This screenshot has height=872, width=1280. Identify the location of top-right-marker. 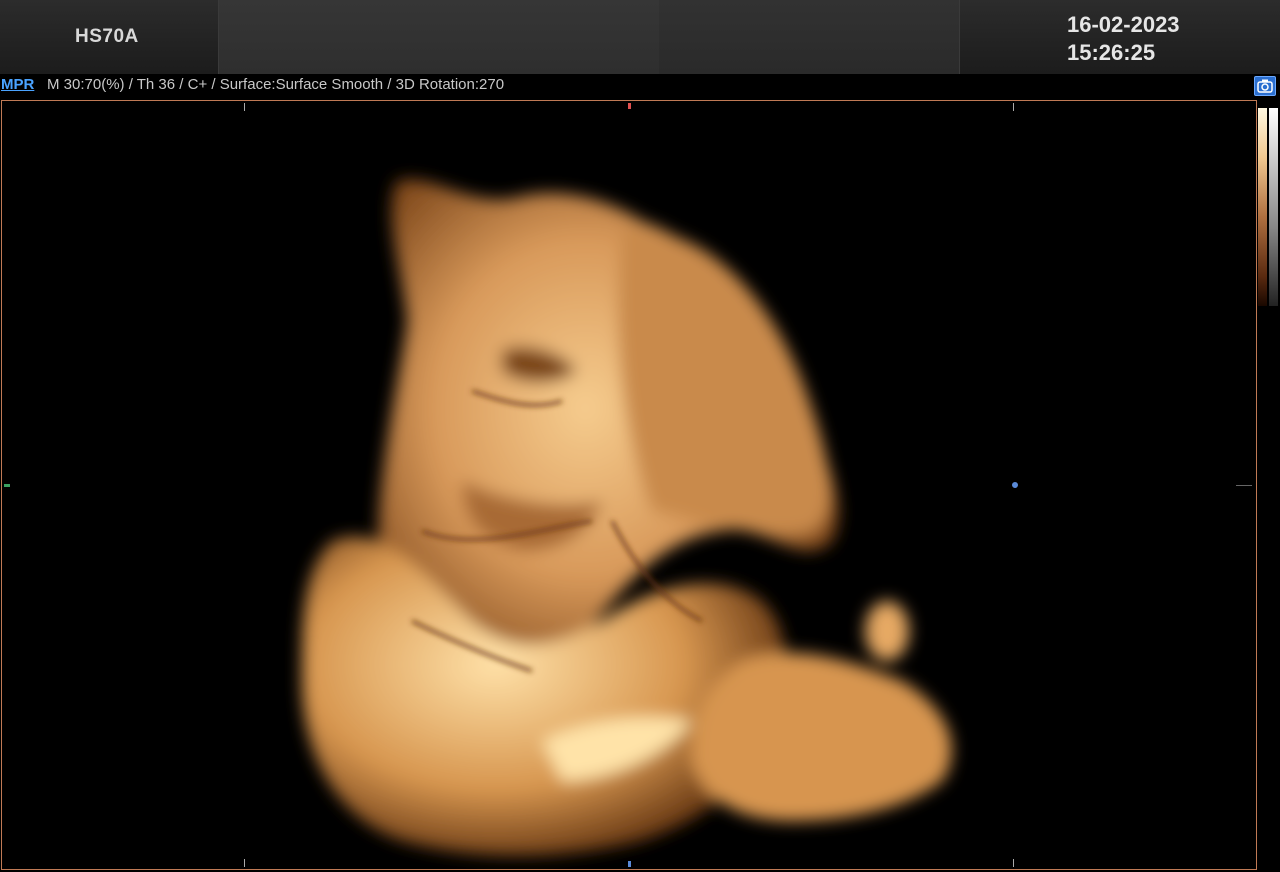
(1013, 107).